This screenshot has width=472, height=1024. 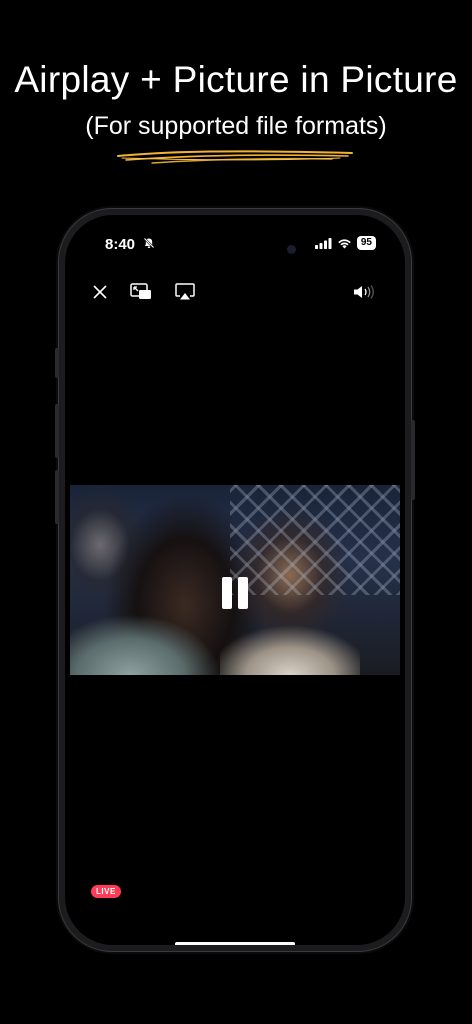 I want to click on squiggle-underline-icon, so click(x=235, y=157).